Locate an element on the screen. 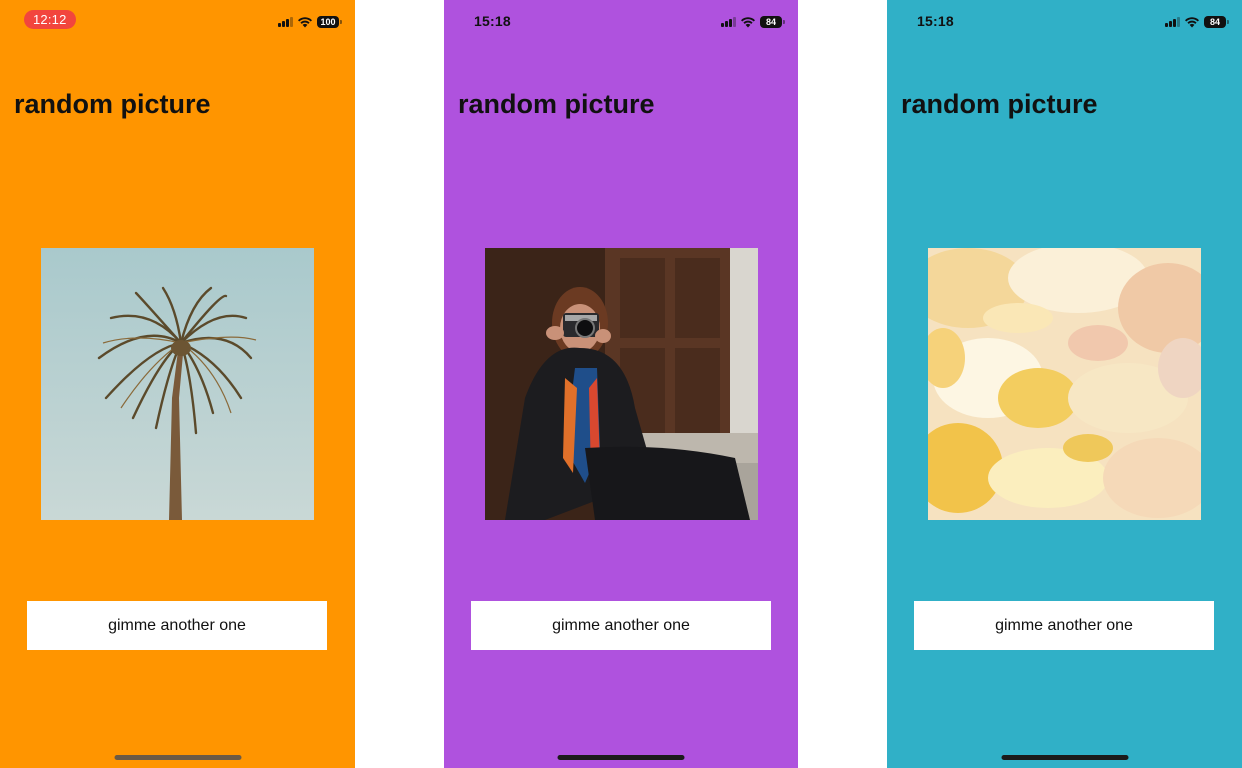  status-time: 12:12 is located at coordinates (50, 19).